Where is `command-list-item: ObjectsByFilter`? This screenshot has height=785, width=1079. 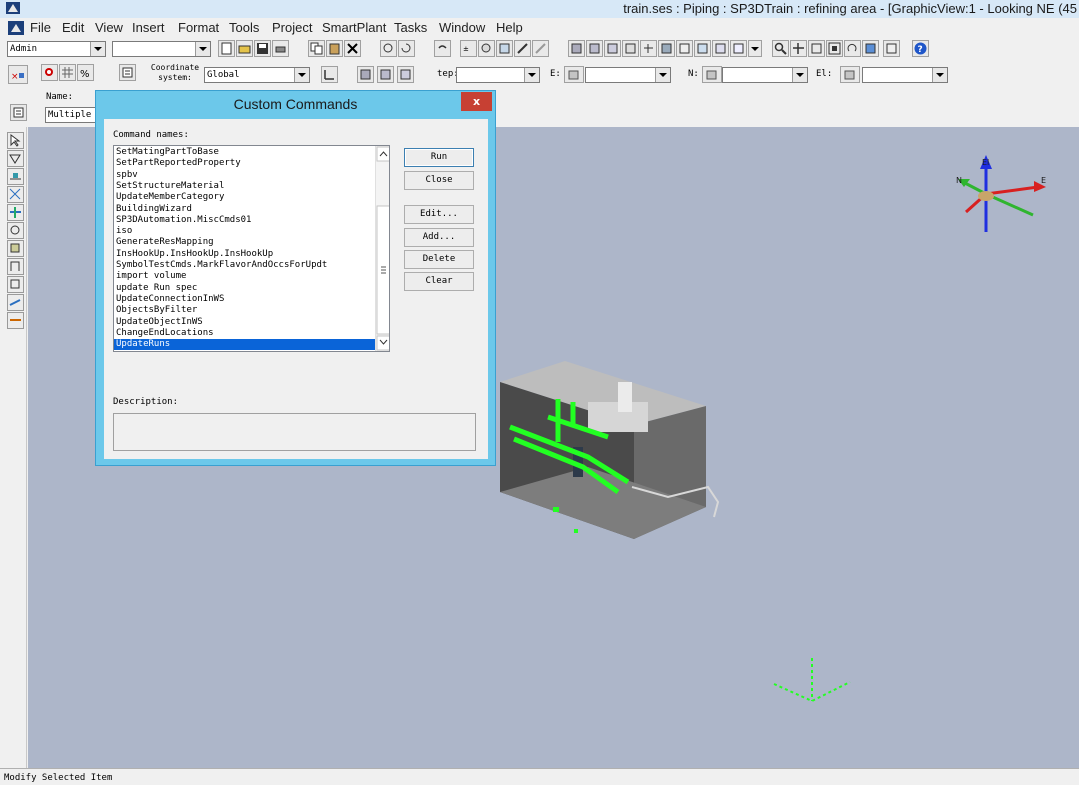
command-list-item: ObjectsByFilter is located at coordinates (156, 310).